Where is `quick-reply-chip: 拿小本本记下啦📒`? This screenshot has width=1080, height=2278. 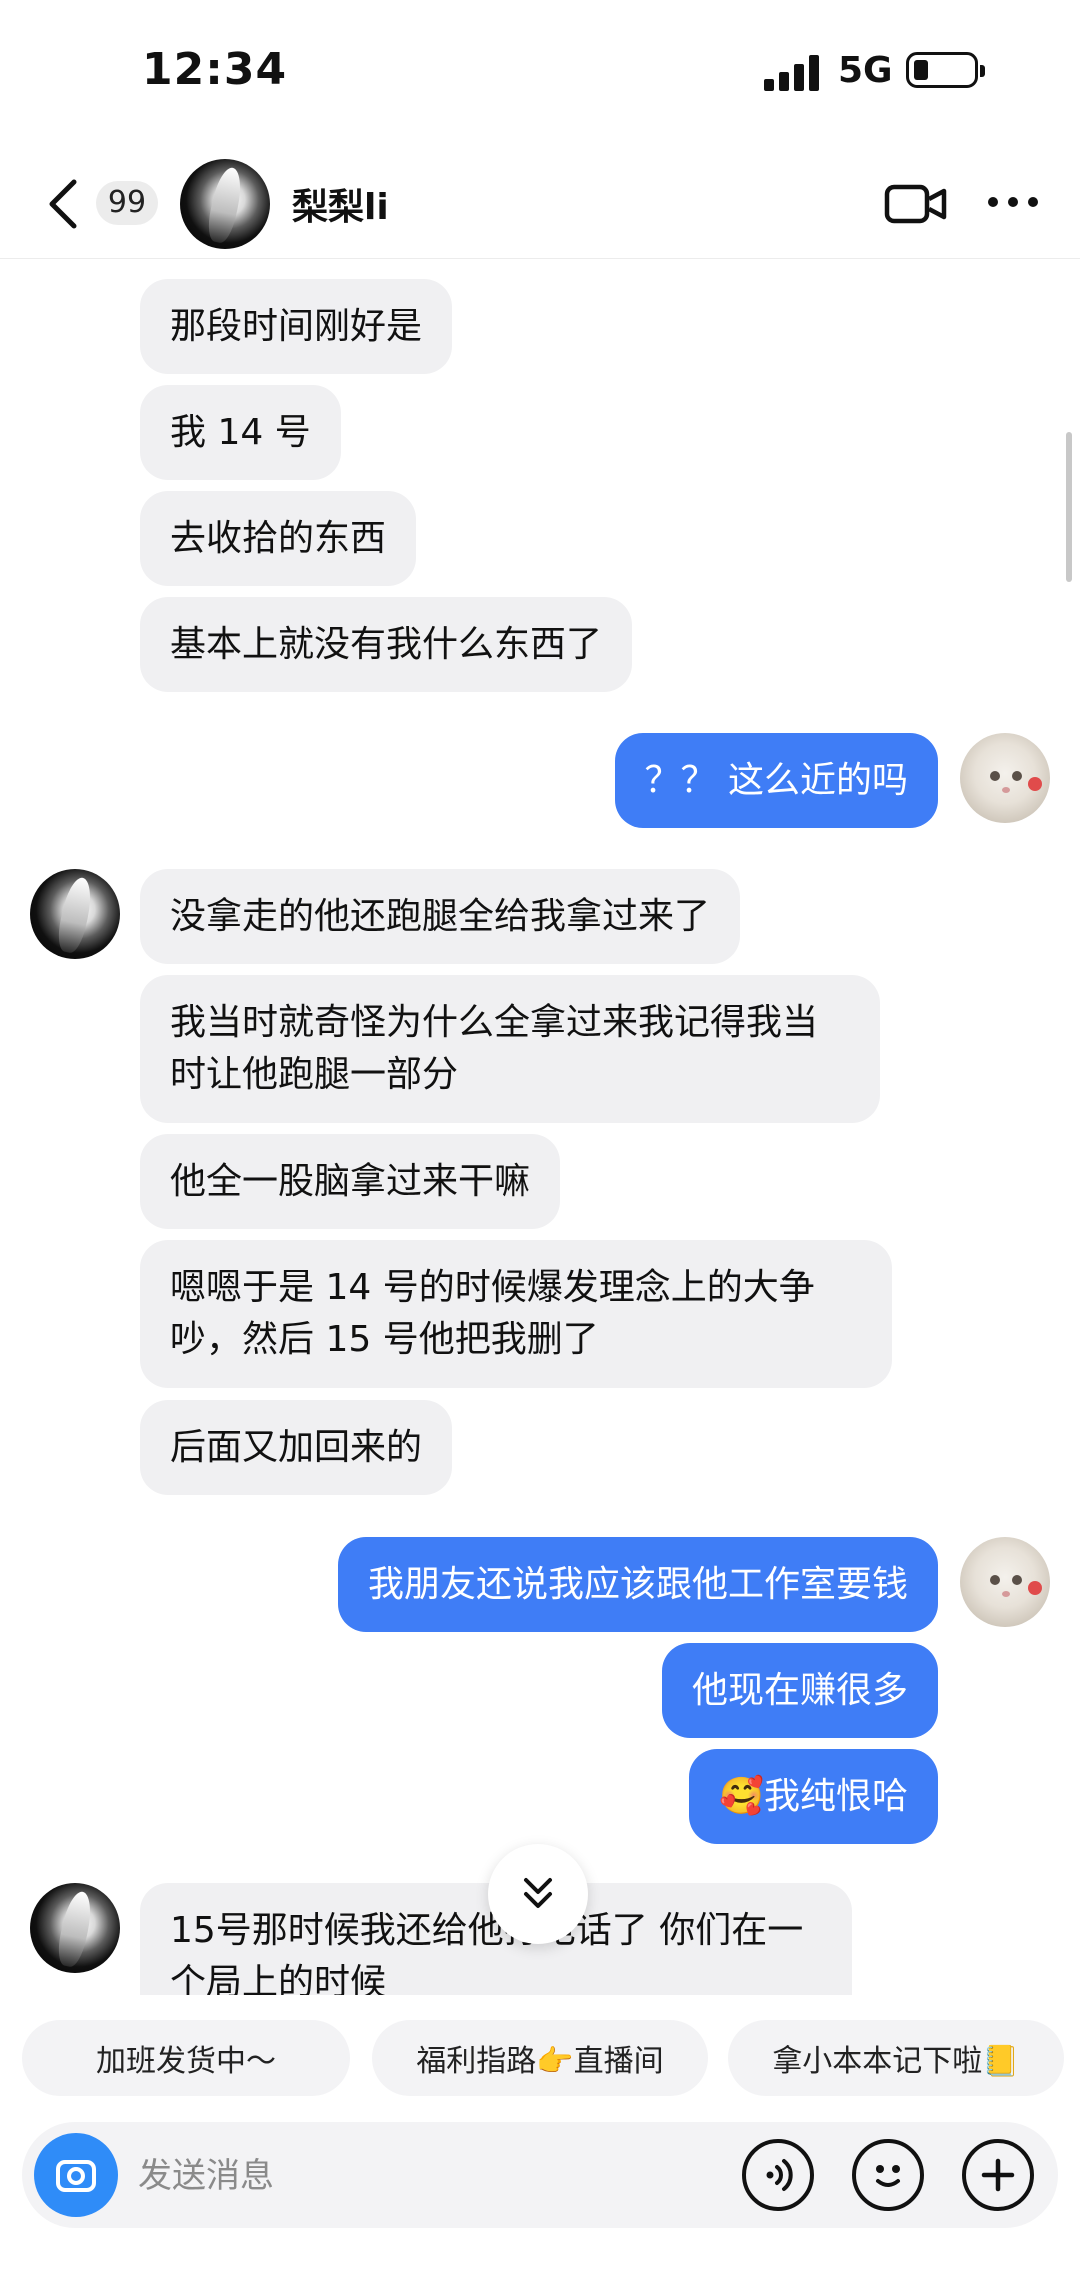 quick-reply-chip: 拿小本本记下啦📒 is located at coordinates (896, 2058).